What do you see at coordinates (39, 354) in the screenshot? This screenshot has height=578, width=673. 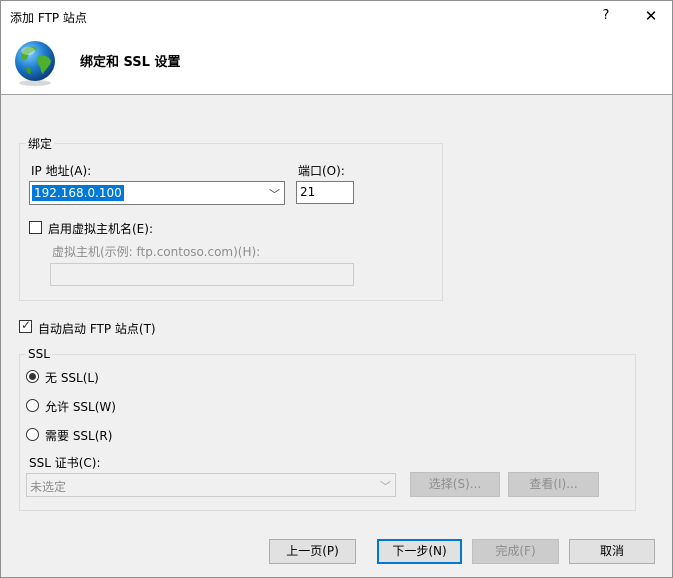 I see `ssl-group-label: SSL` at bounding box center [39, 354].